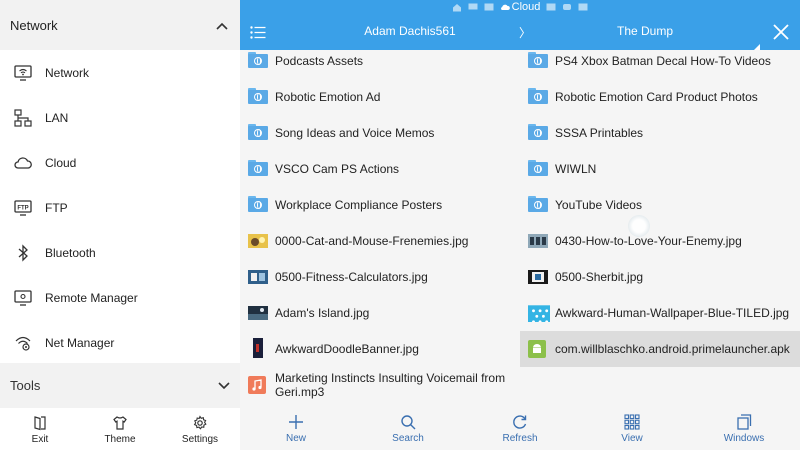 This screenshot has width=800, height=450. What do you see at coordinates (322, 313) in the screenshot?
I see `file-name: Adam's Island.jpg` at bounding box center [322, 313].